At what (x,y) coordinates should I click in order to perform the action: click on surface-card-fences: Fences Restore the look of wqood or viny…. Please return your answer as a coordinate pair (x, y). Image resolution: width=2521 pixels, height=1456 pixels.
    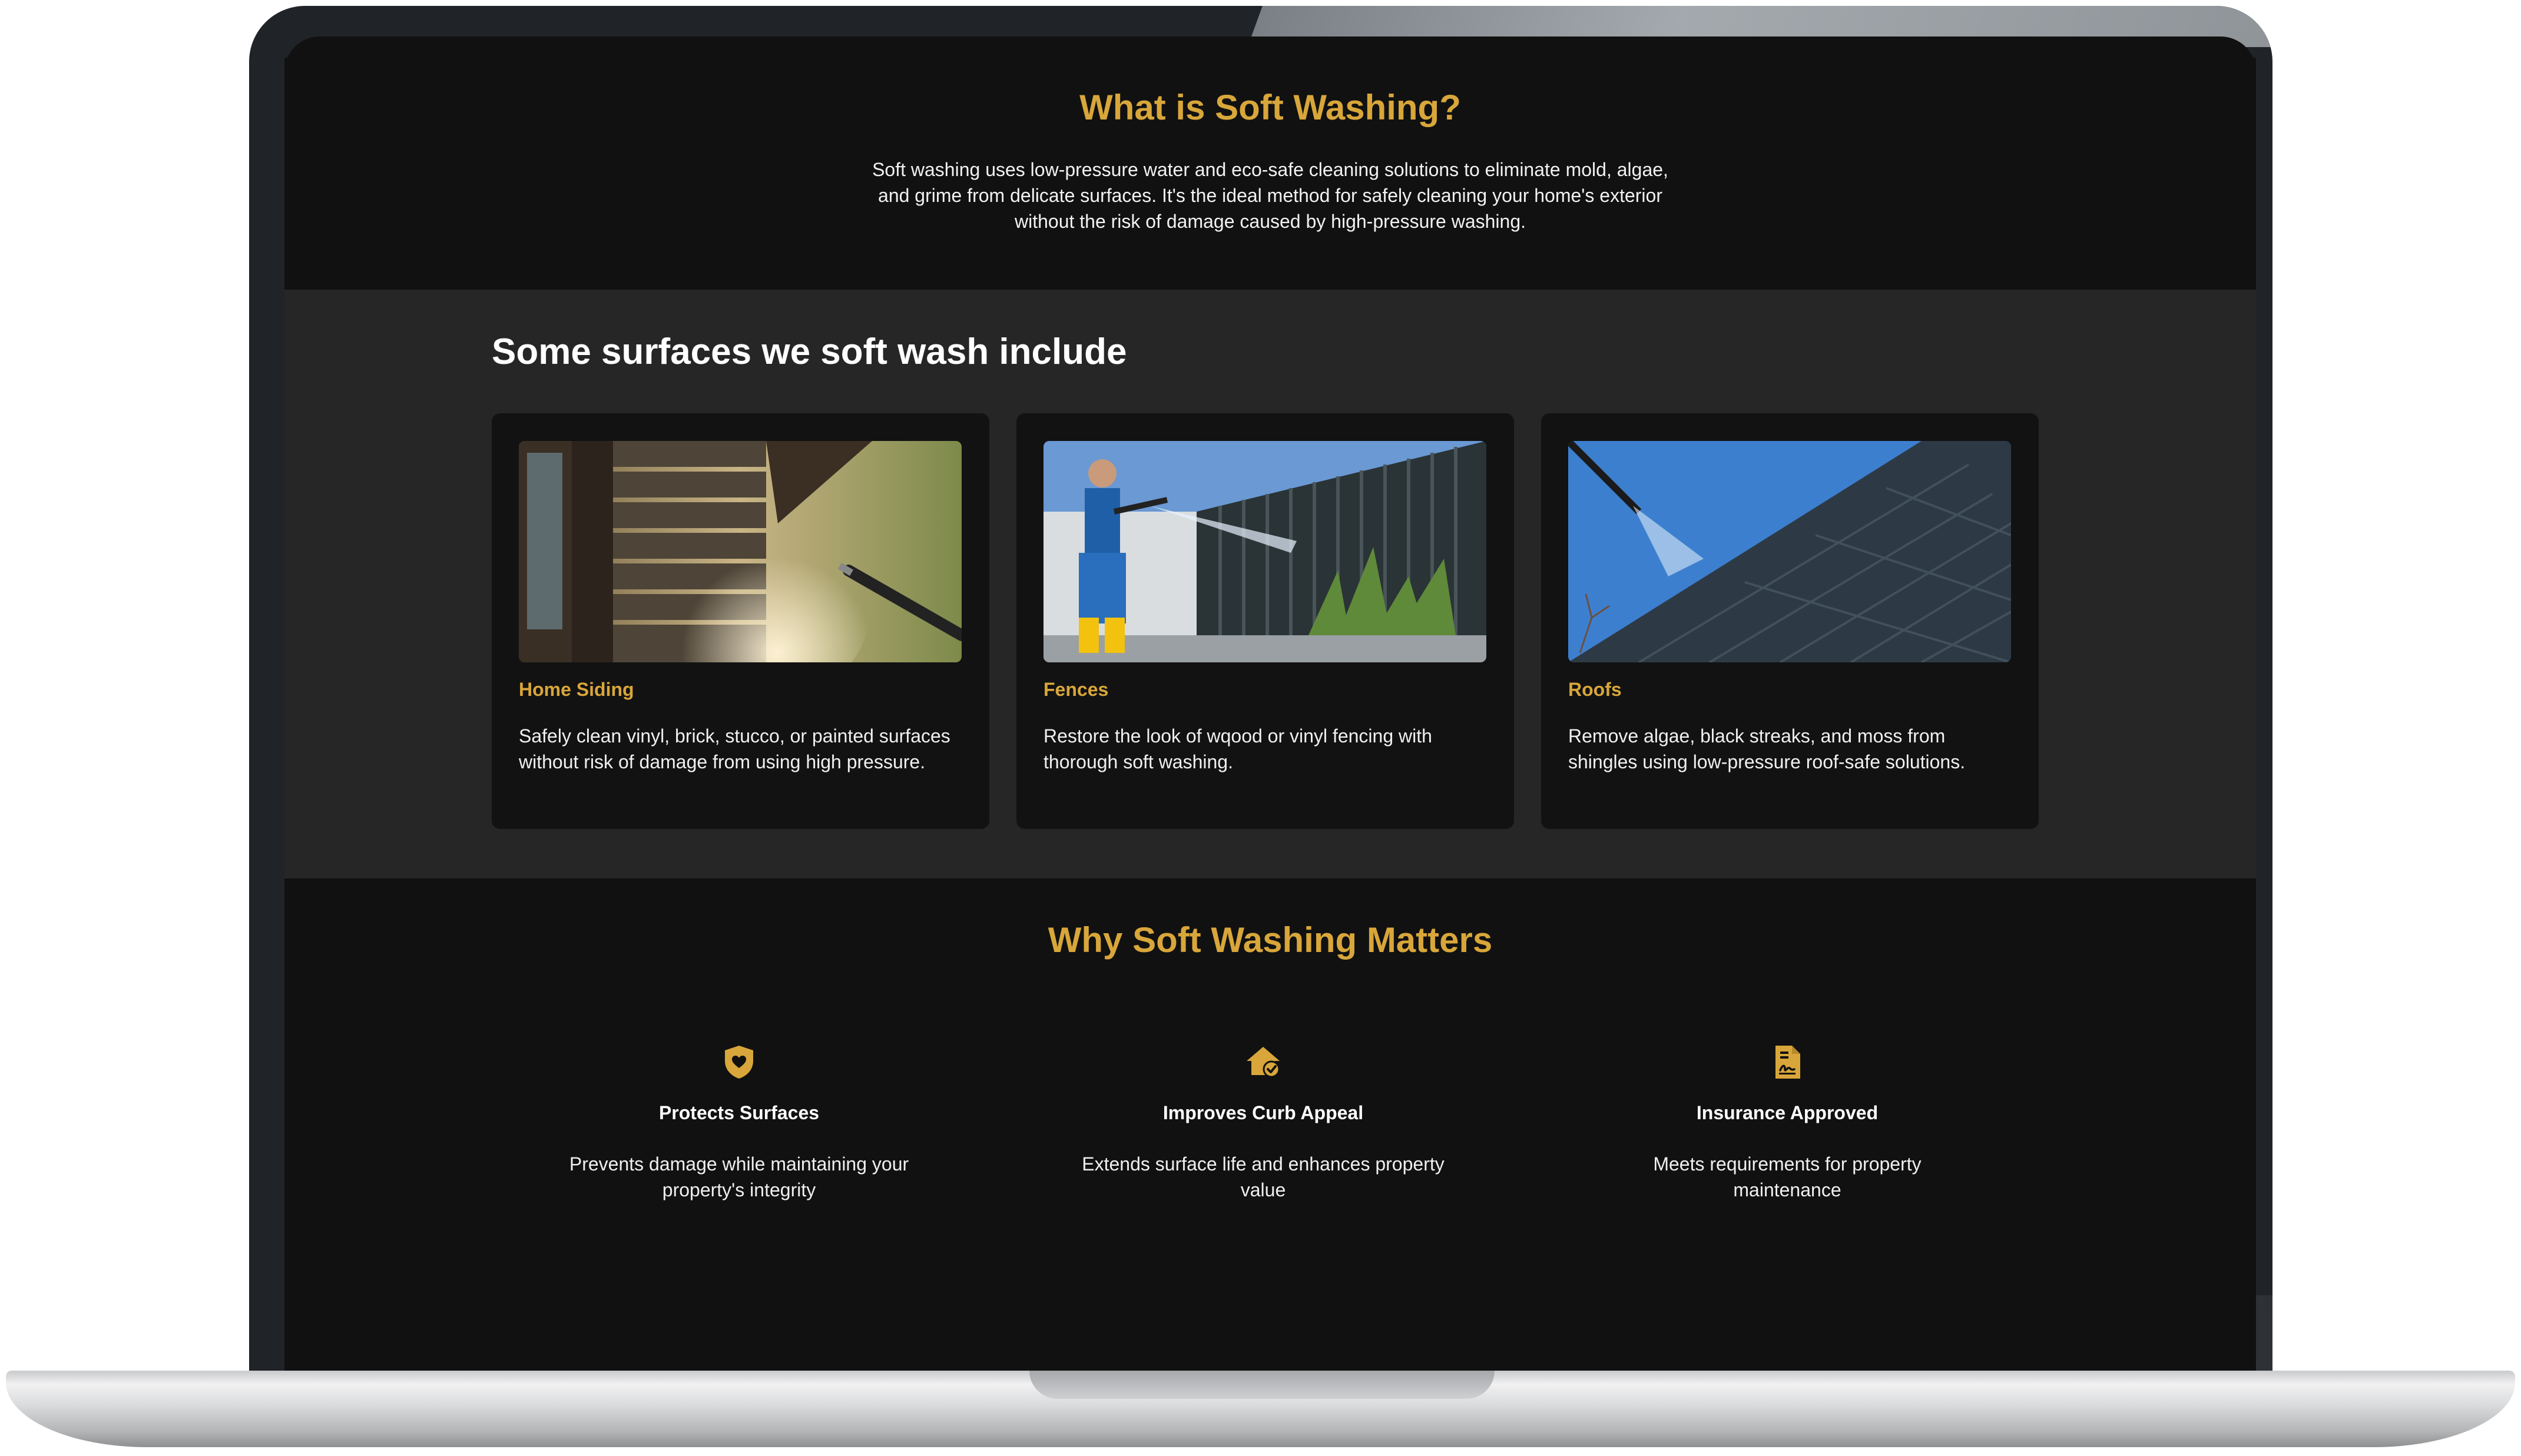
    Looking at the image, I should click on (1265, 621).